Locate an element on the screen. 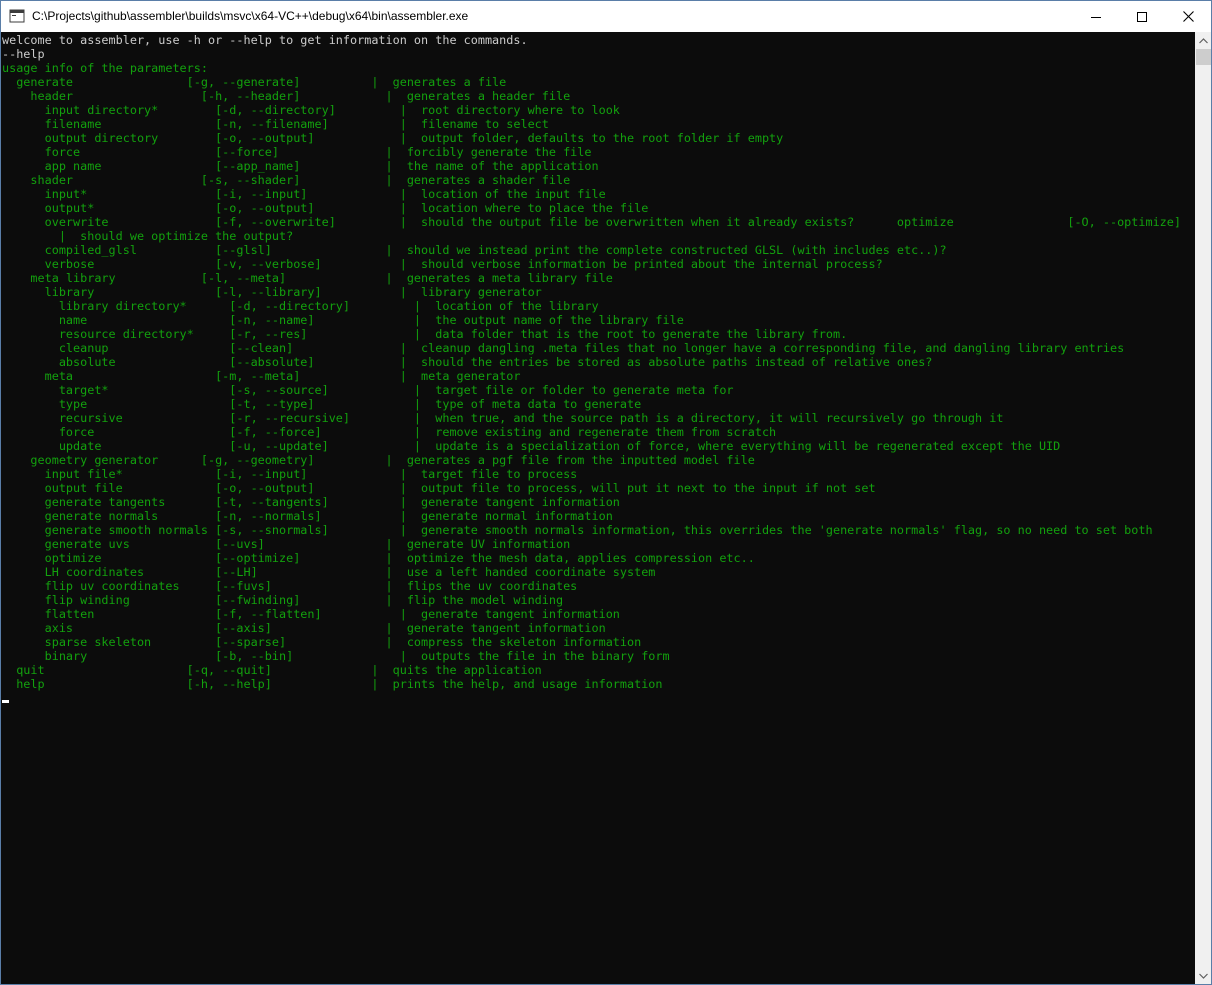 This screenshot has width=1212, height=985. console-app-icon is located at coordinates (17, 16).